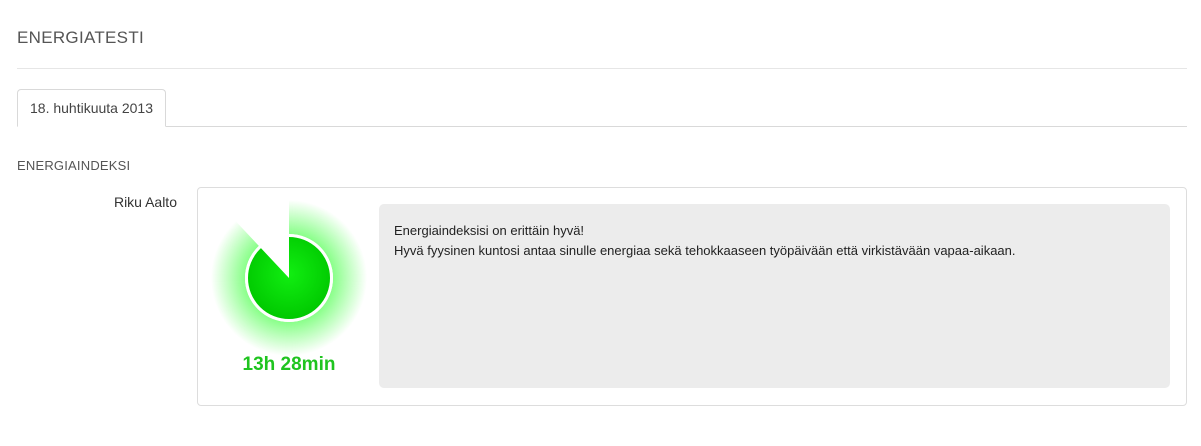 This screenshot has height=446, width=1201. I want to click on title-divider, so click(602, 68).